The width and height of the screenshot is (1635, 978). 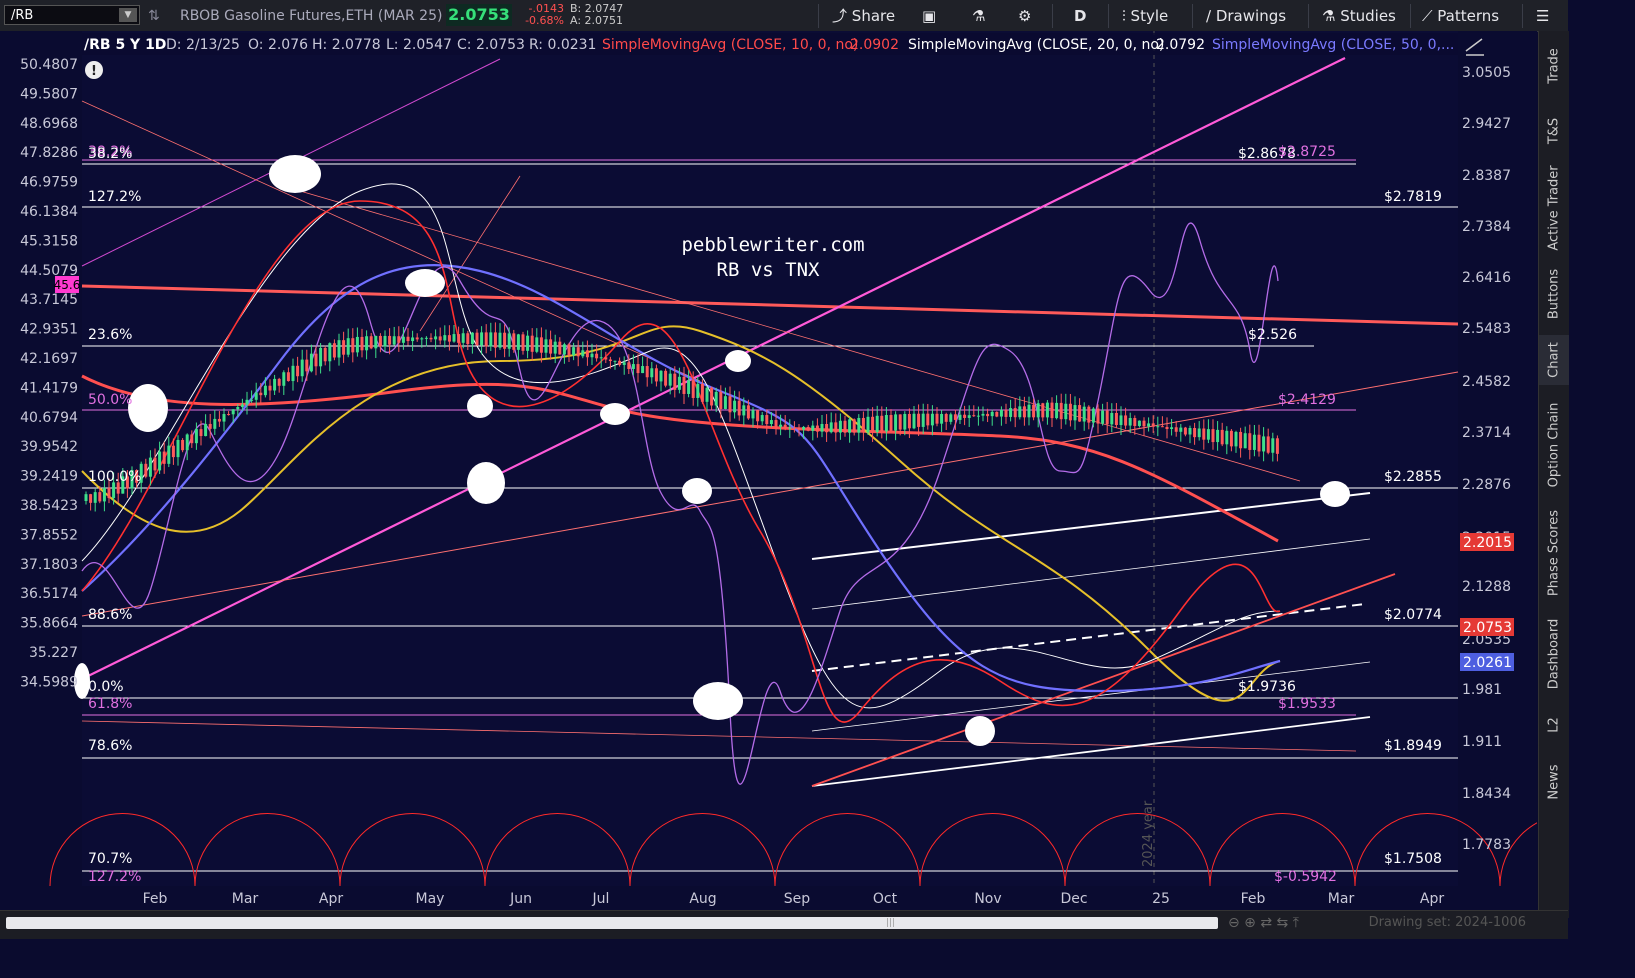 I want to click on chevron-down-icon: ▼, so click(x=128, y=15).